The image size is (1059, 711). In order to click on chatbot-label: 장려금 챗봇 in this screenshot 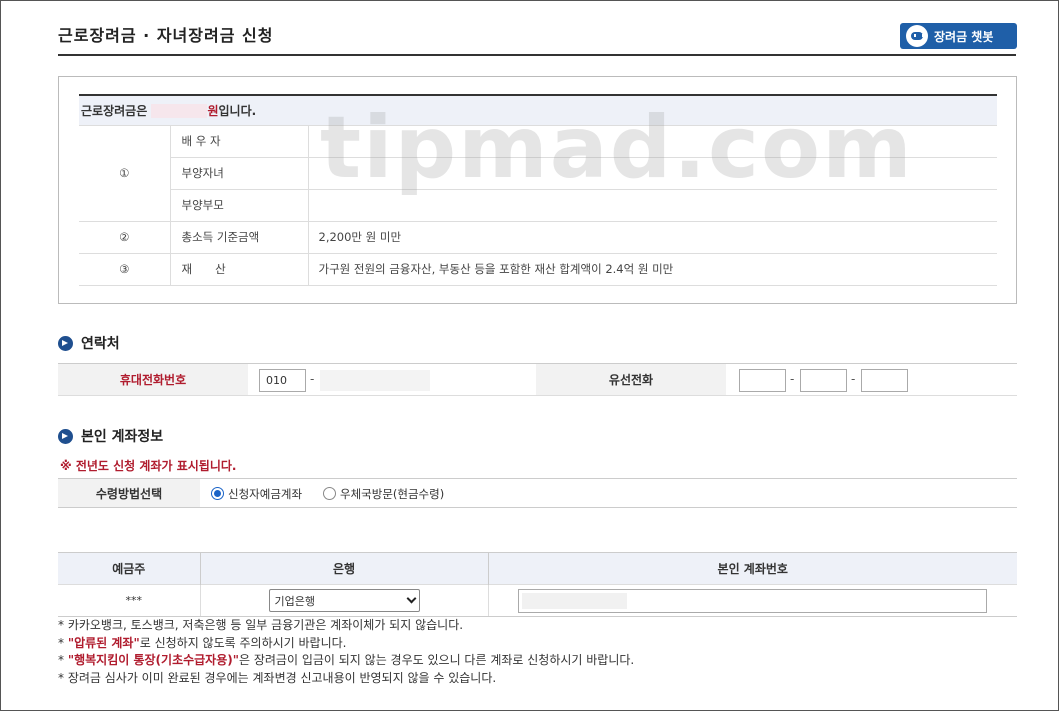, I will do `click(964, 36)`.